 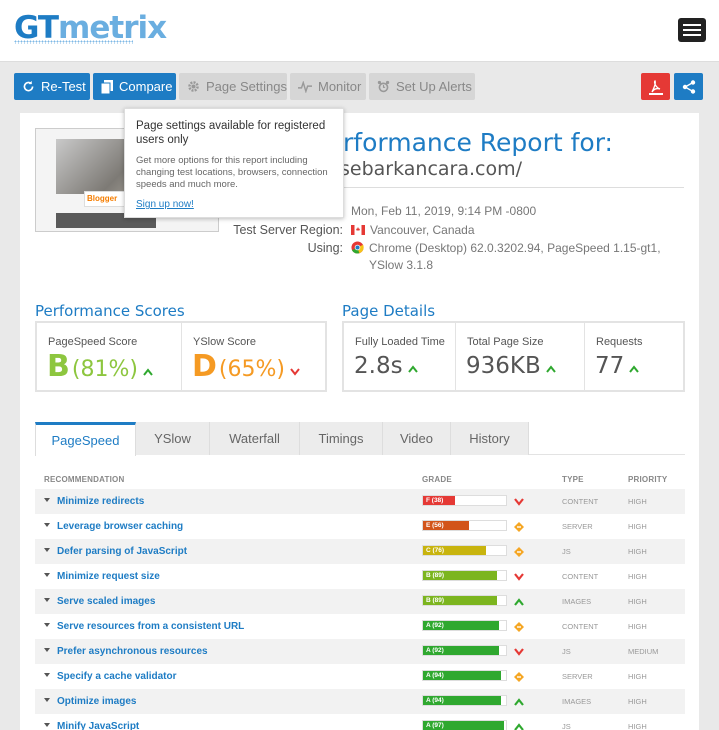 I want to click on fully-loaded-label: Fully Loaded Time, so click(x=400, y=342).